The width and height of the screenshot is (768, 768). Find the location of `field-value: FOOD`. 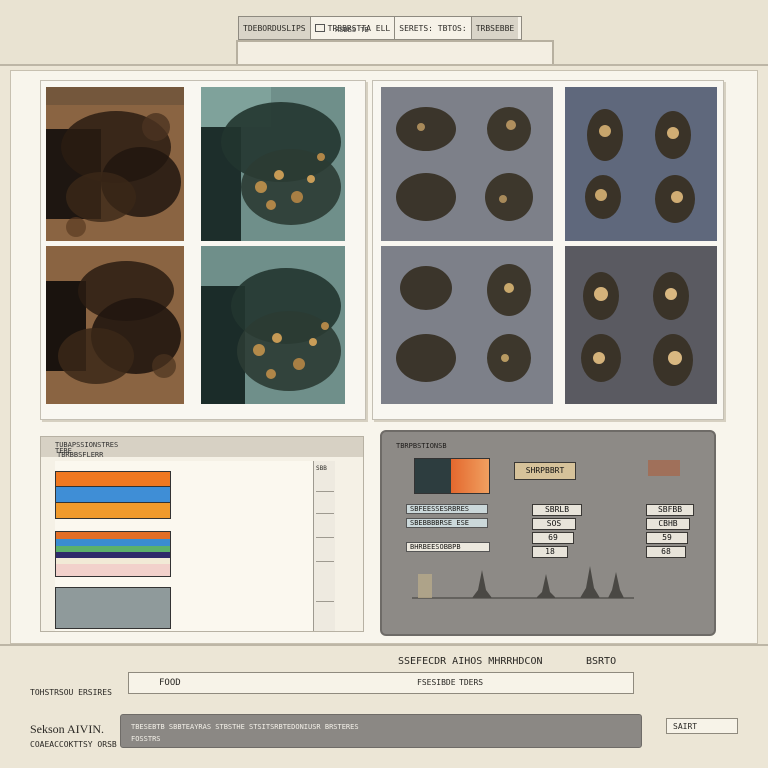

field-value: FOOD is located at coordinates (170, 683).